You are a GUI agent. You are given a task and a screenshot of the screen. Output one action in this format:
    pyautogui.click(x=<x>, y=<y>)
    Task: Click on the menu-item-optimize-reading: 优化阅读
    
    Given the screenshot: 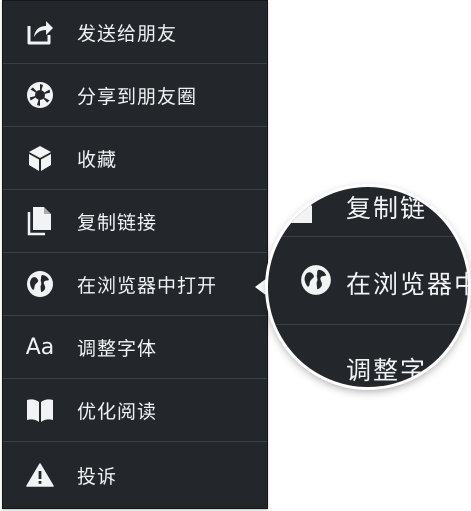 What is the action you would take?
    pyautogui.click(x=135, y=410)
    